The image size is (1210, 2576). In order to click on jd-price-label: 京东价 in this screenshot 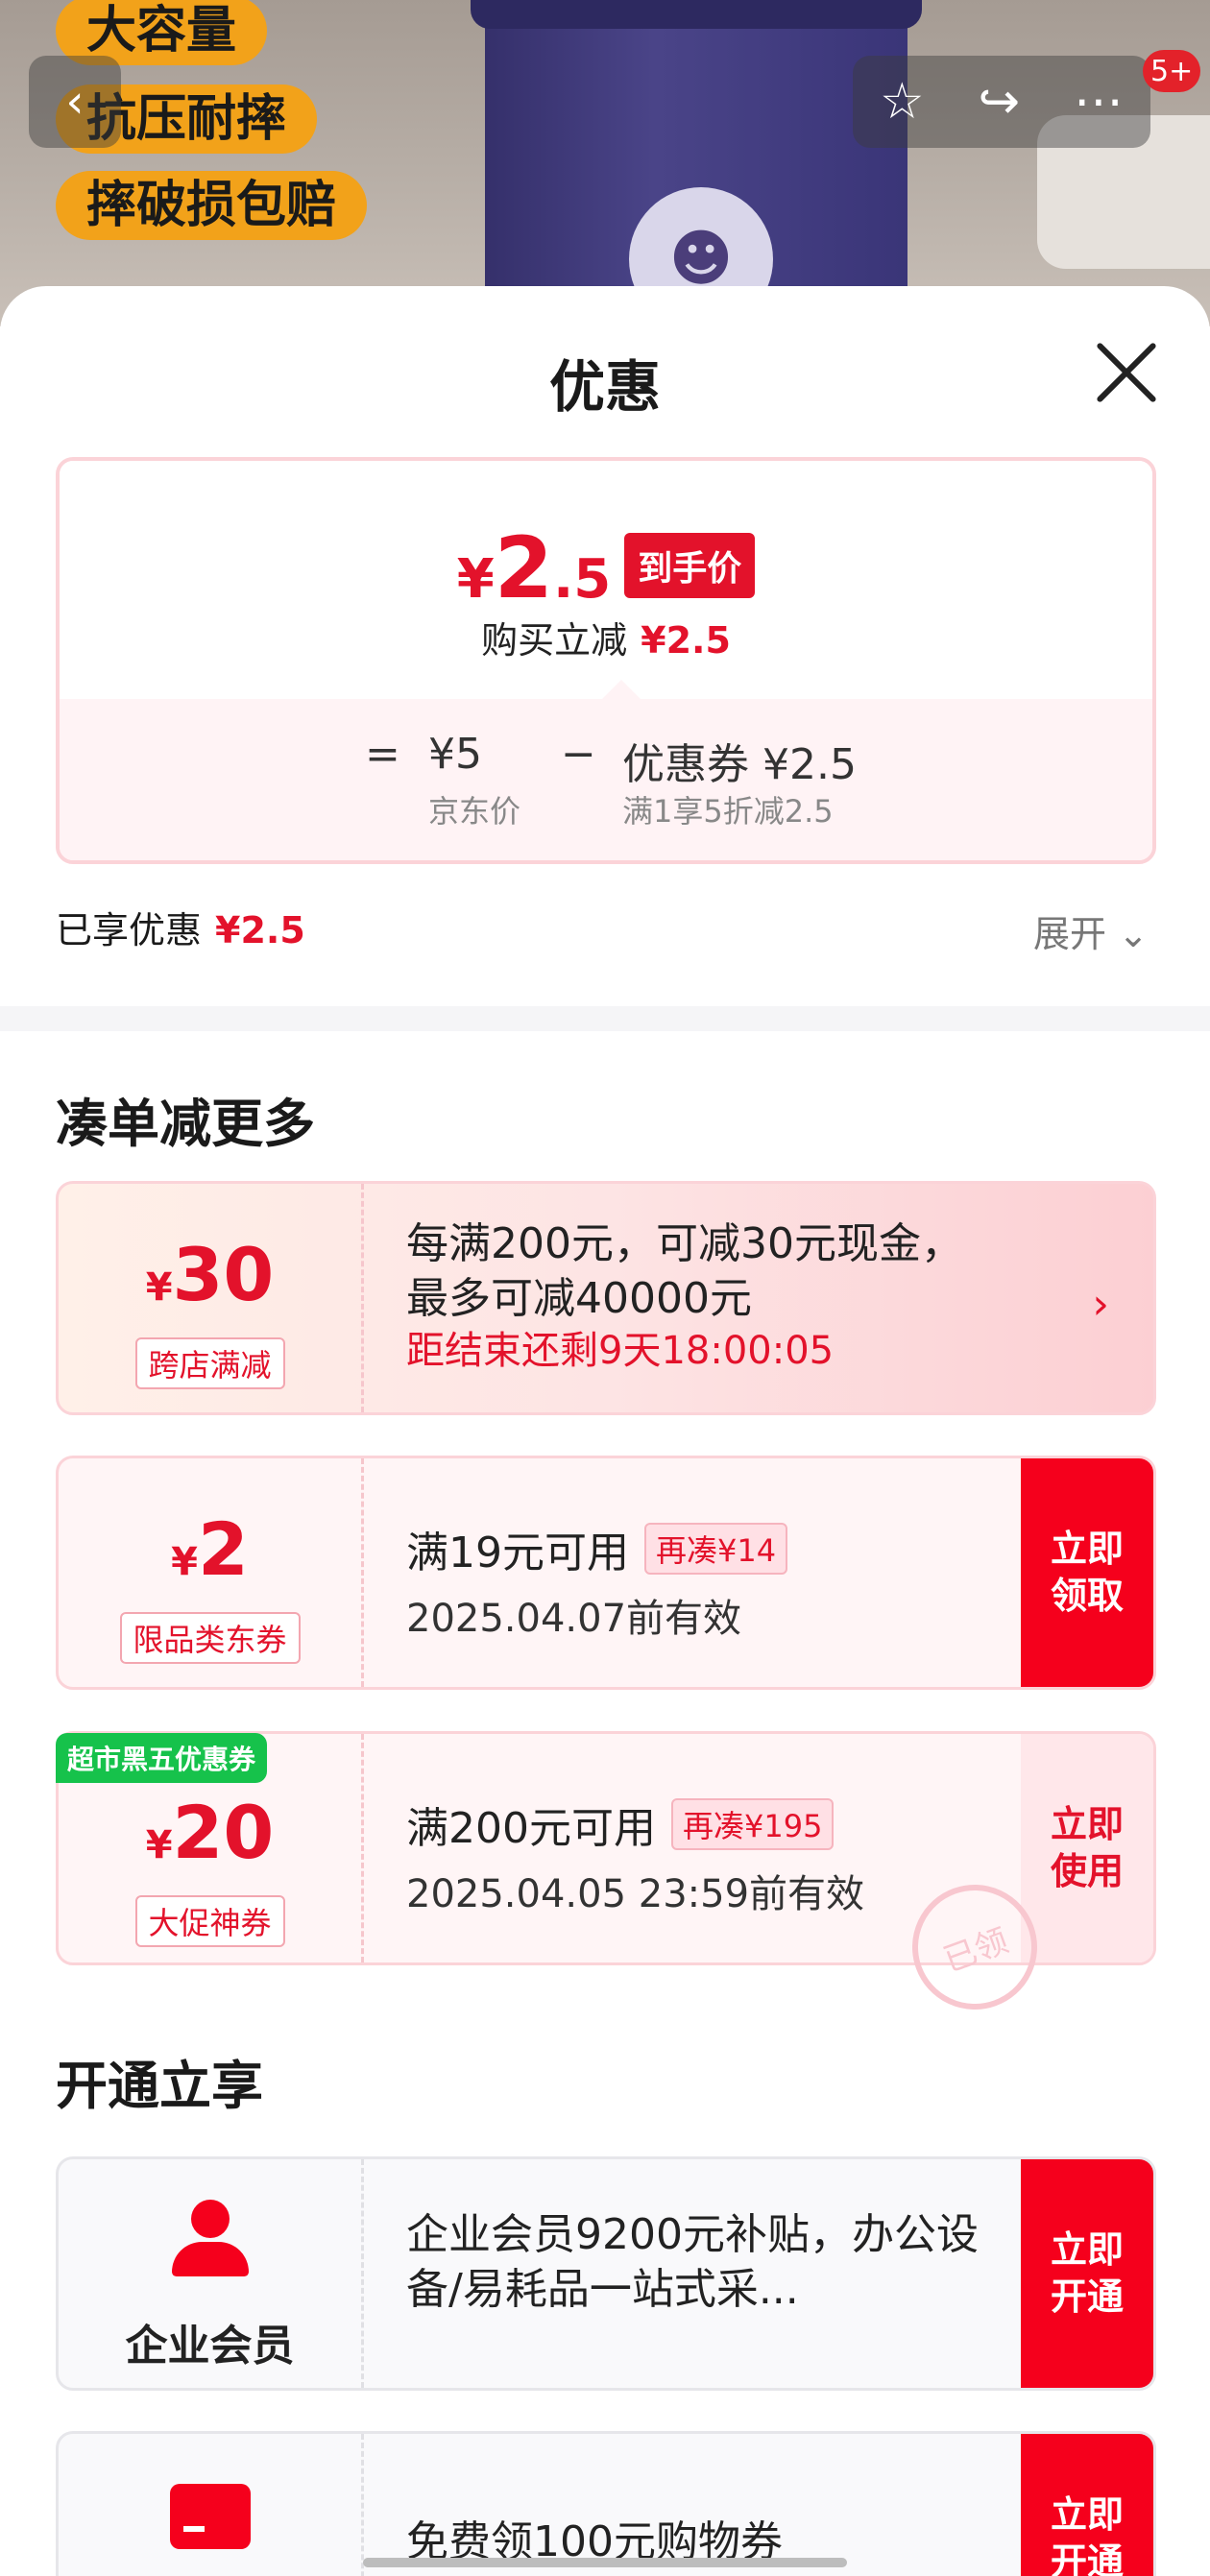, I will do `click(475, 811)`.